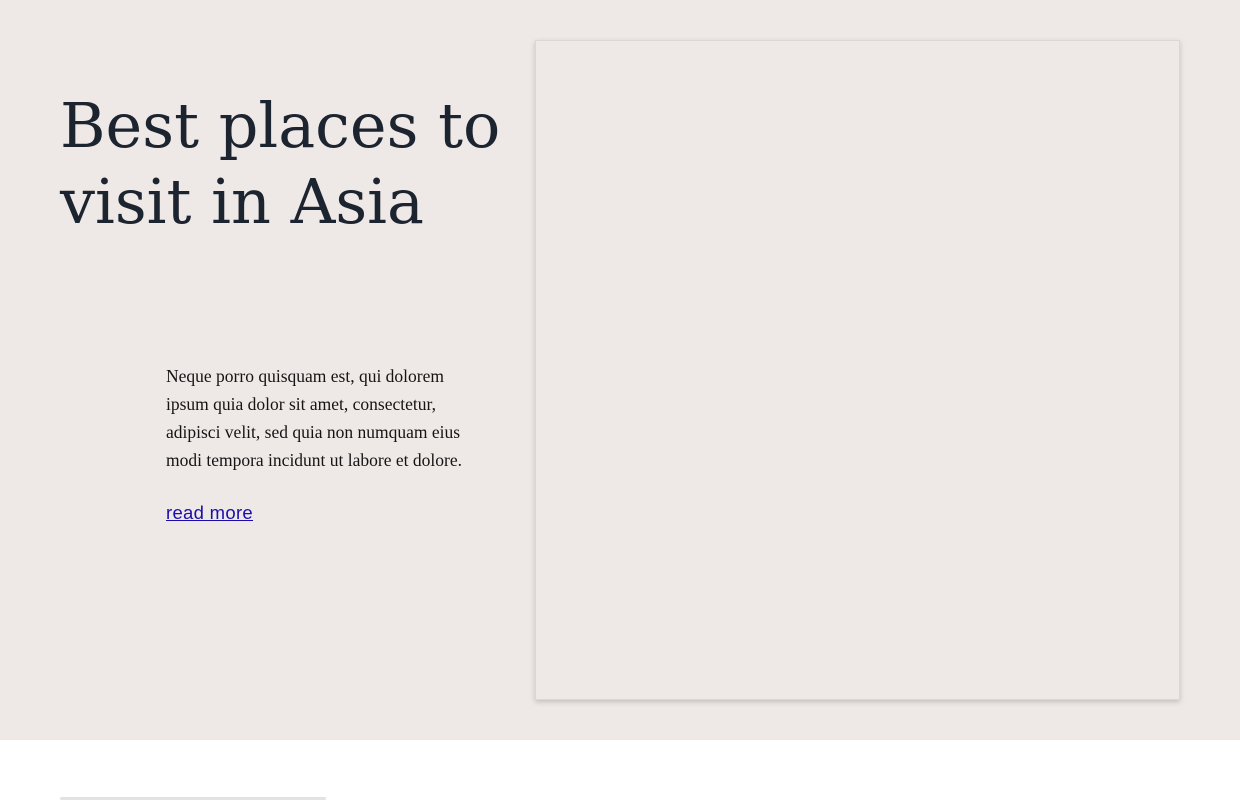 The height and width of the screenshot is (800, 1240). Describe the element at coordinates (209, 513) in the screenshot. I see `read-more-link: read more` at that location.